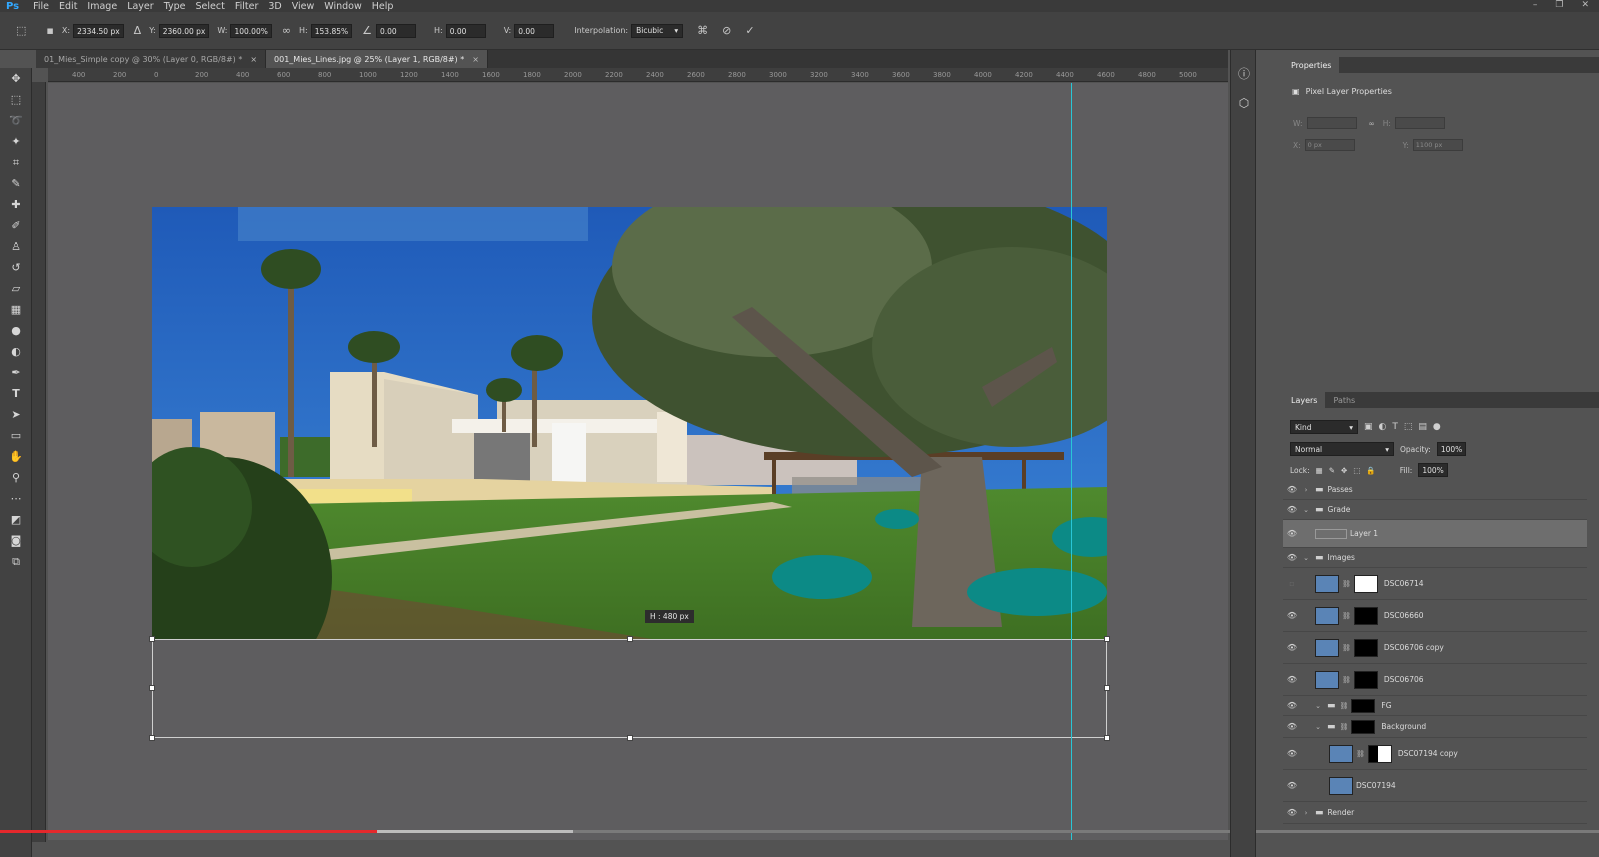  I want to click on layer-row-passes: 👁 › ▬ Passes, so click(1435, 490).